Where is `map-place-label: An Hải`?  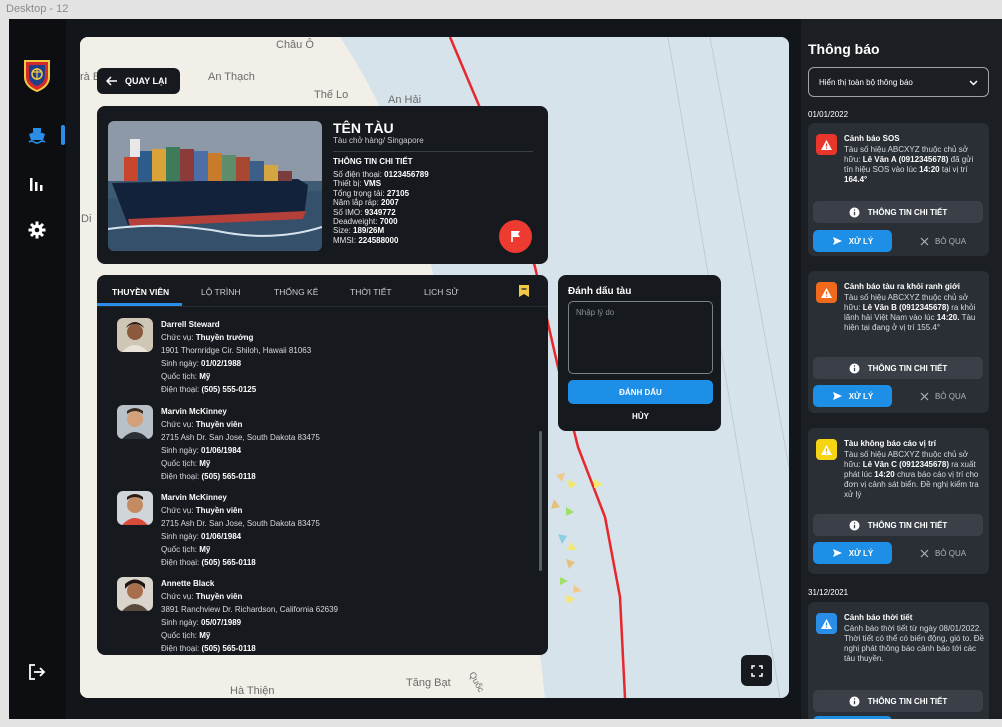
map-place-label: An Hải is located at coordinates (405, 100).